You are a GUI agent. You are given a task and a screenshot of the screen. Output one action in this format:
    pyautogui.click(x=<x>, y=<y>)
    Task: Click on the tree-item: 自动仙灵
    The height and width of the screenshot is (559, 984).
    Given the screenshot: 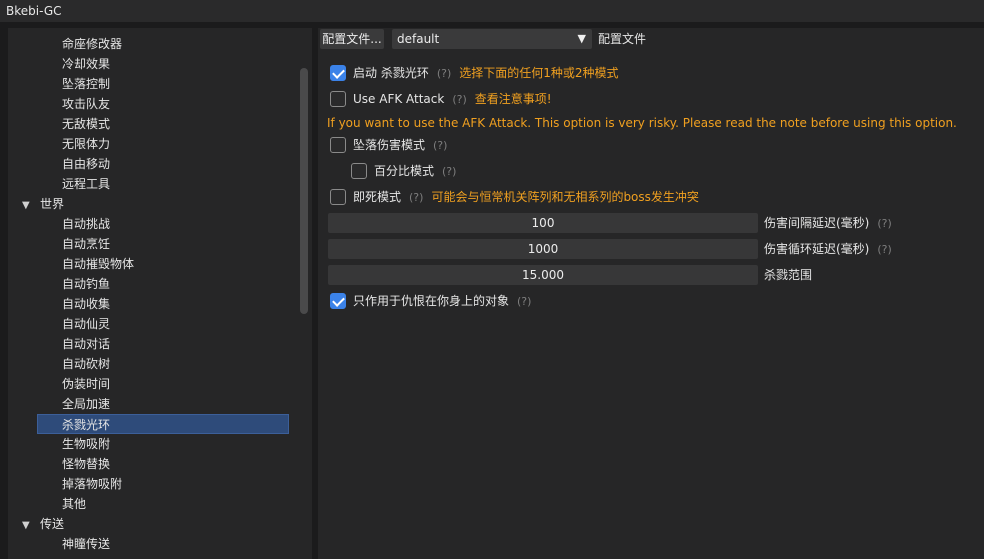 What is the action you would take?
    pyautogui.click(x=86, y=324)
    